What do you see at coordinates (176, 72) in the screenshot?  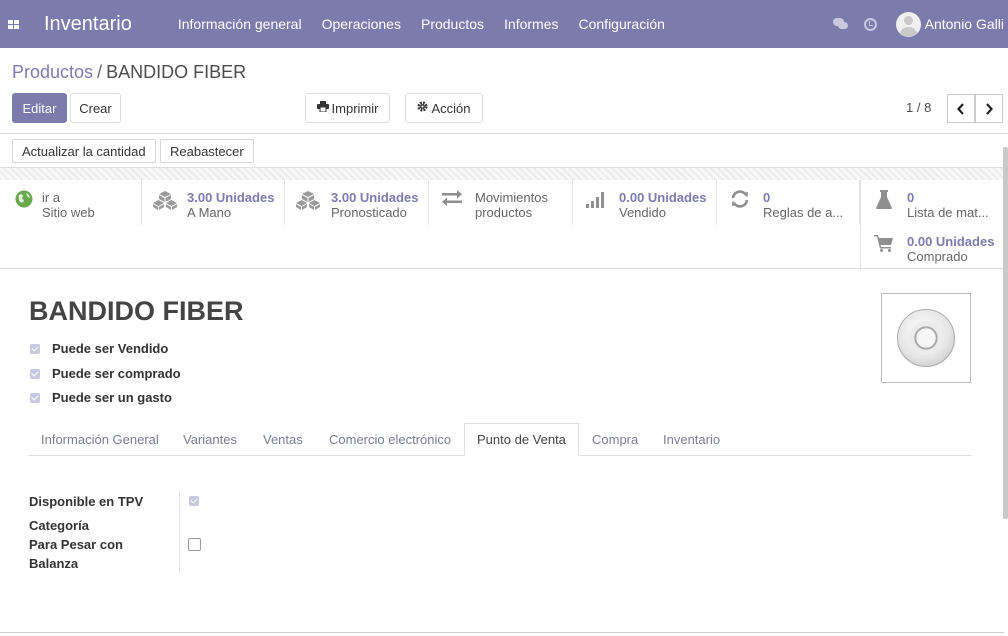 I see `breadcrumb-current: BANDIDO FIBER` at bounding box center [176, 72].